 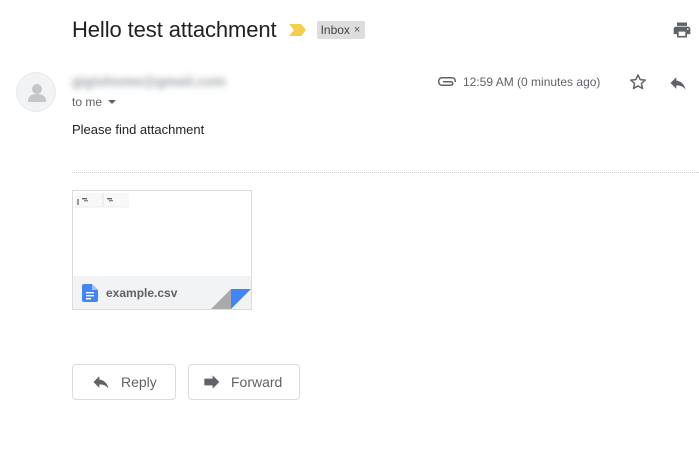 What do you see at coordinates (385, 172) in the screenshot?
I see `attachments-divider` at bounding box center [385, 172].